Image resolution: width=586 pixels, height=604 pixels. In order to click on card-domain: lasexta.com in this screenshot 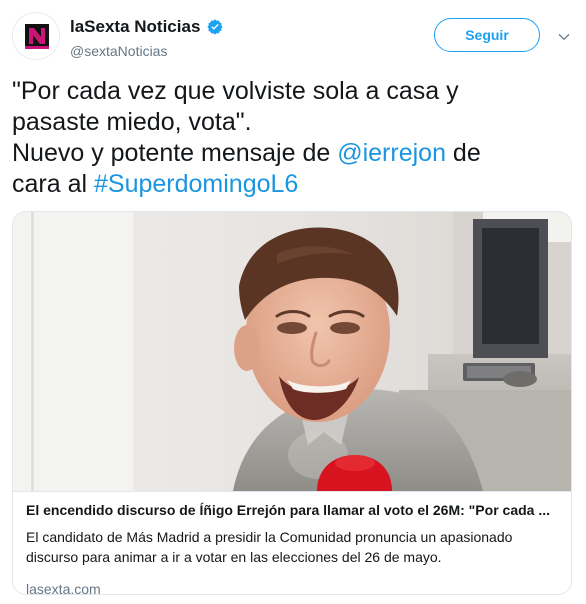, I will do `click(292, 587)`.